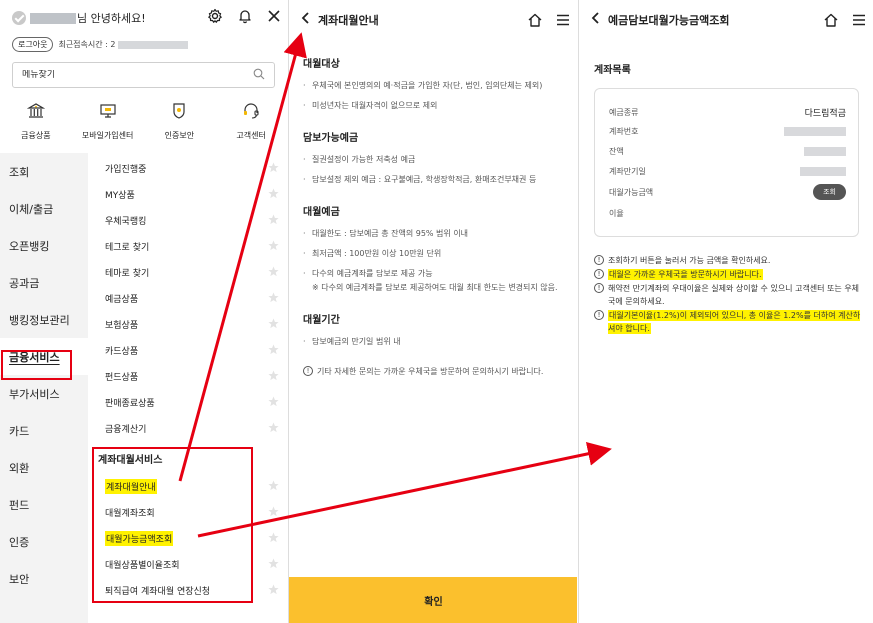  I want to click on greeting-row: 님 안녕하세요!, so click(79, 18).